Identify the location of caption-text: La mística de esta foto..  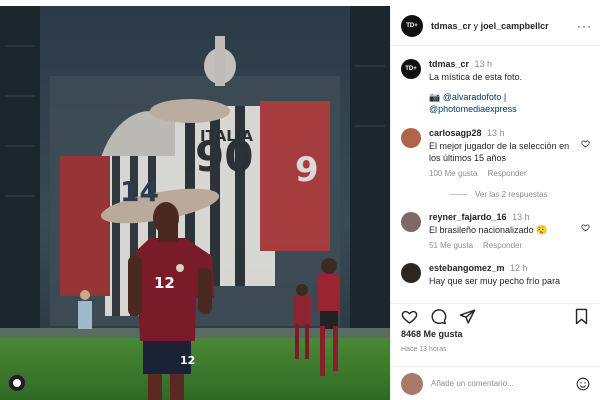
(476, 77).